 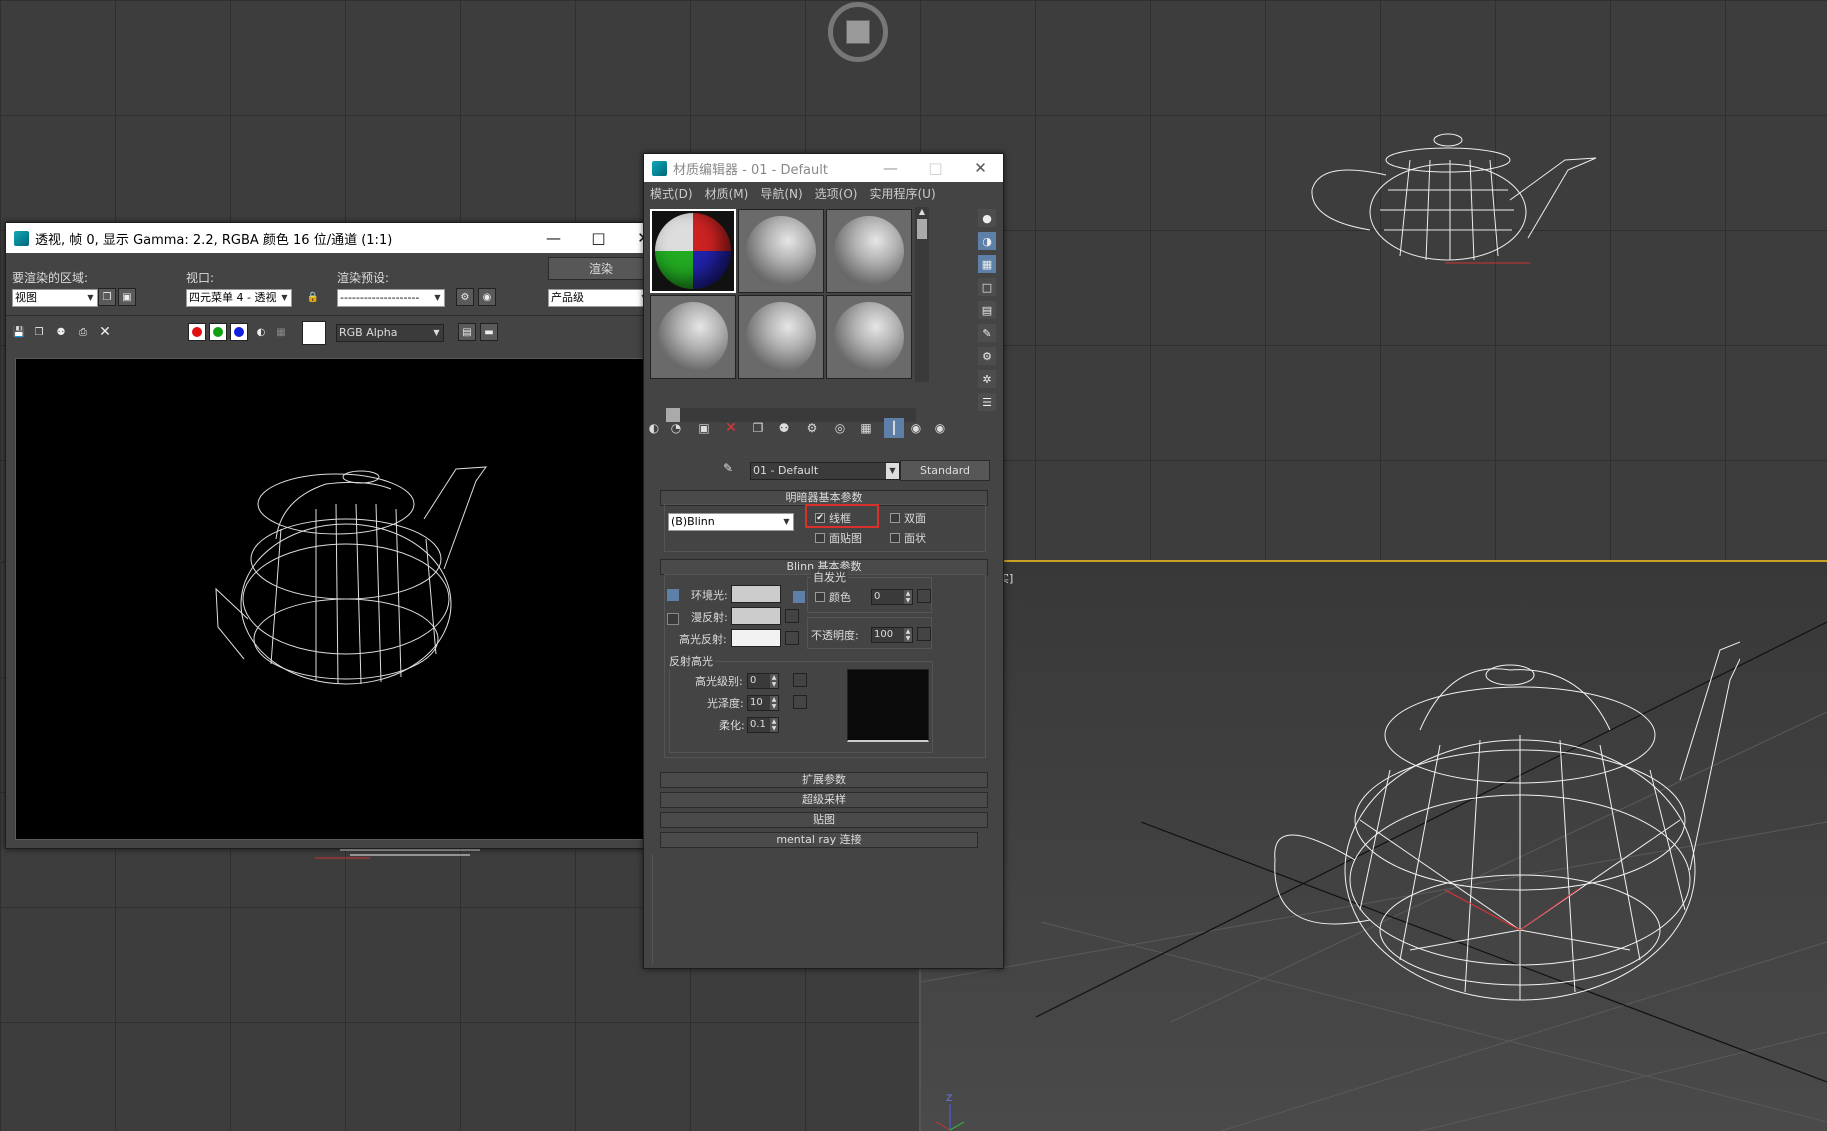 I want to click on assign-material-icon: ▣, so click(x=704, y=428).